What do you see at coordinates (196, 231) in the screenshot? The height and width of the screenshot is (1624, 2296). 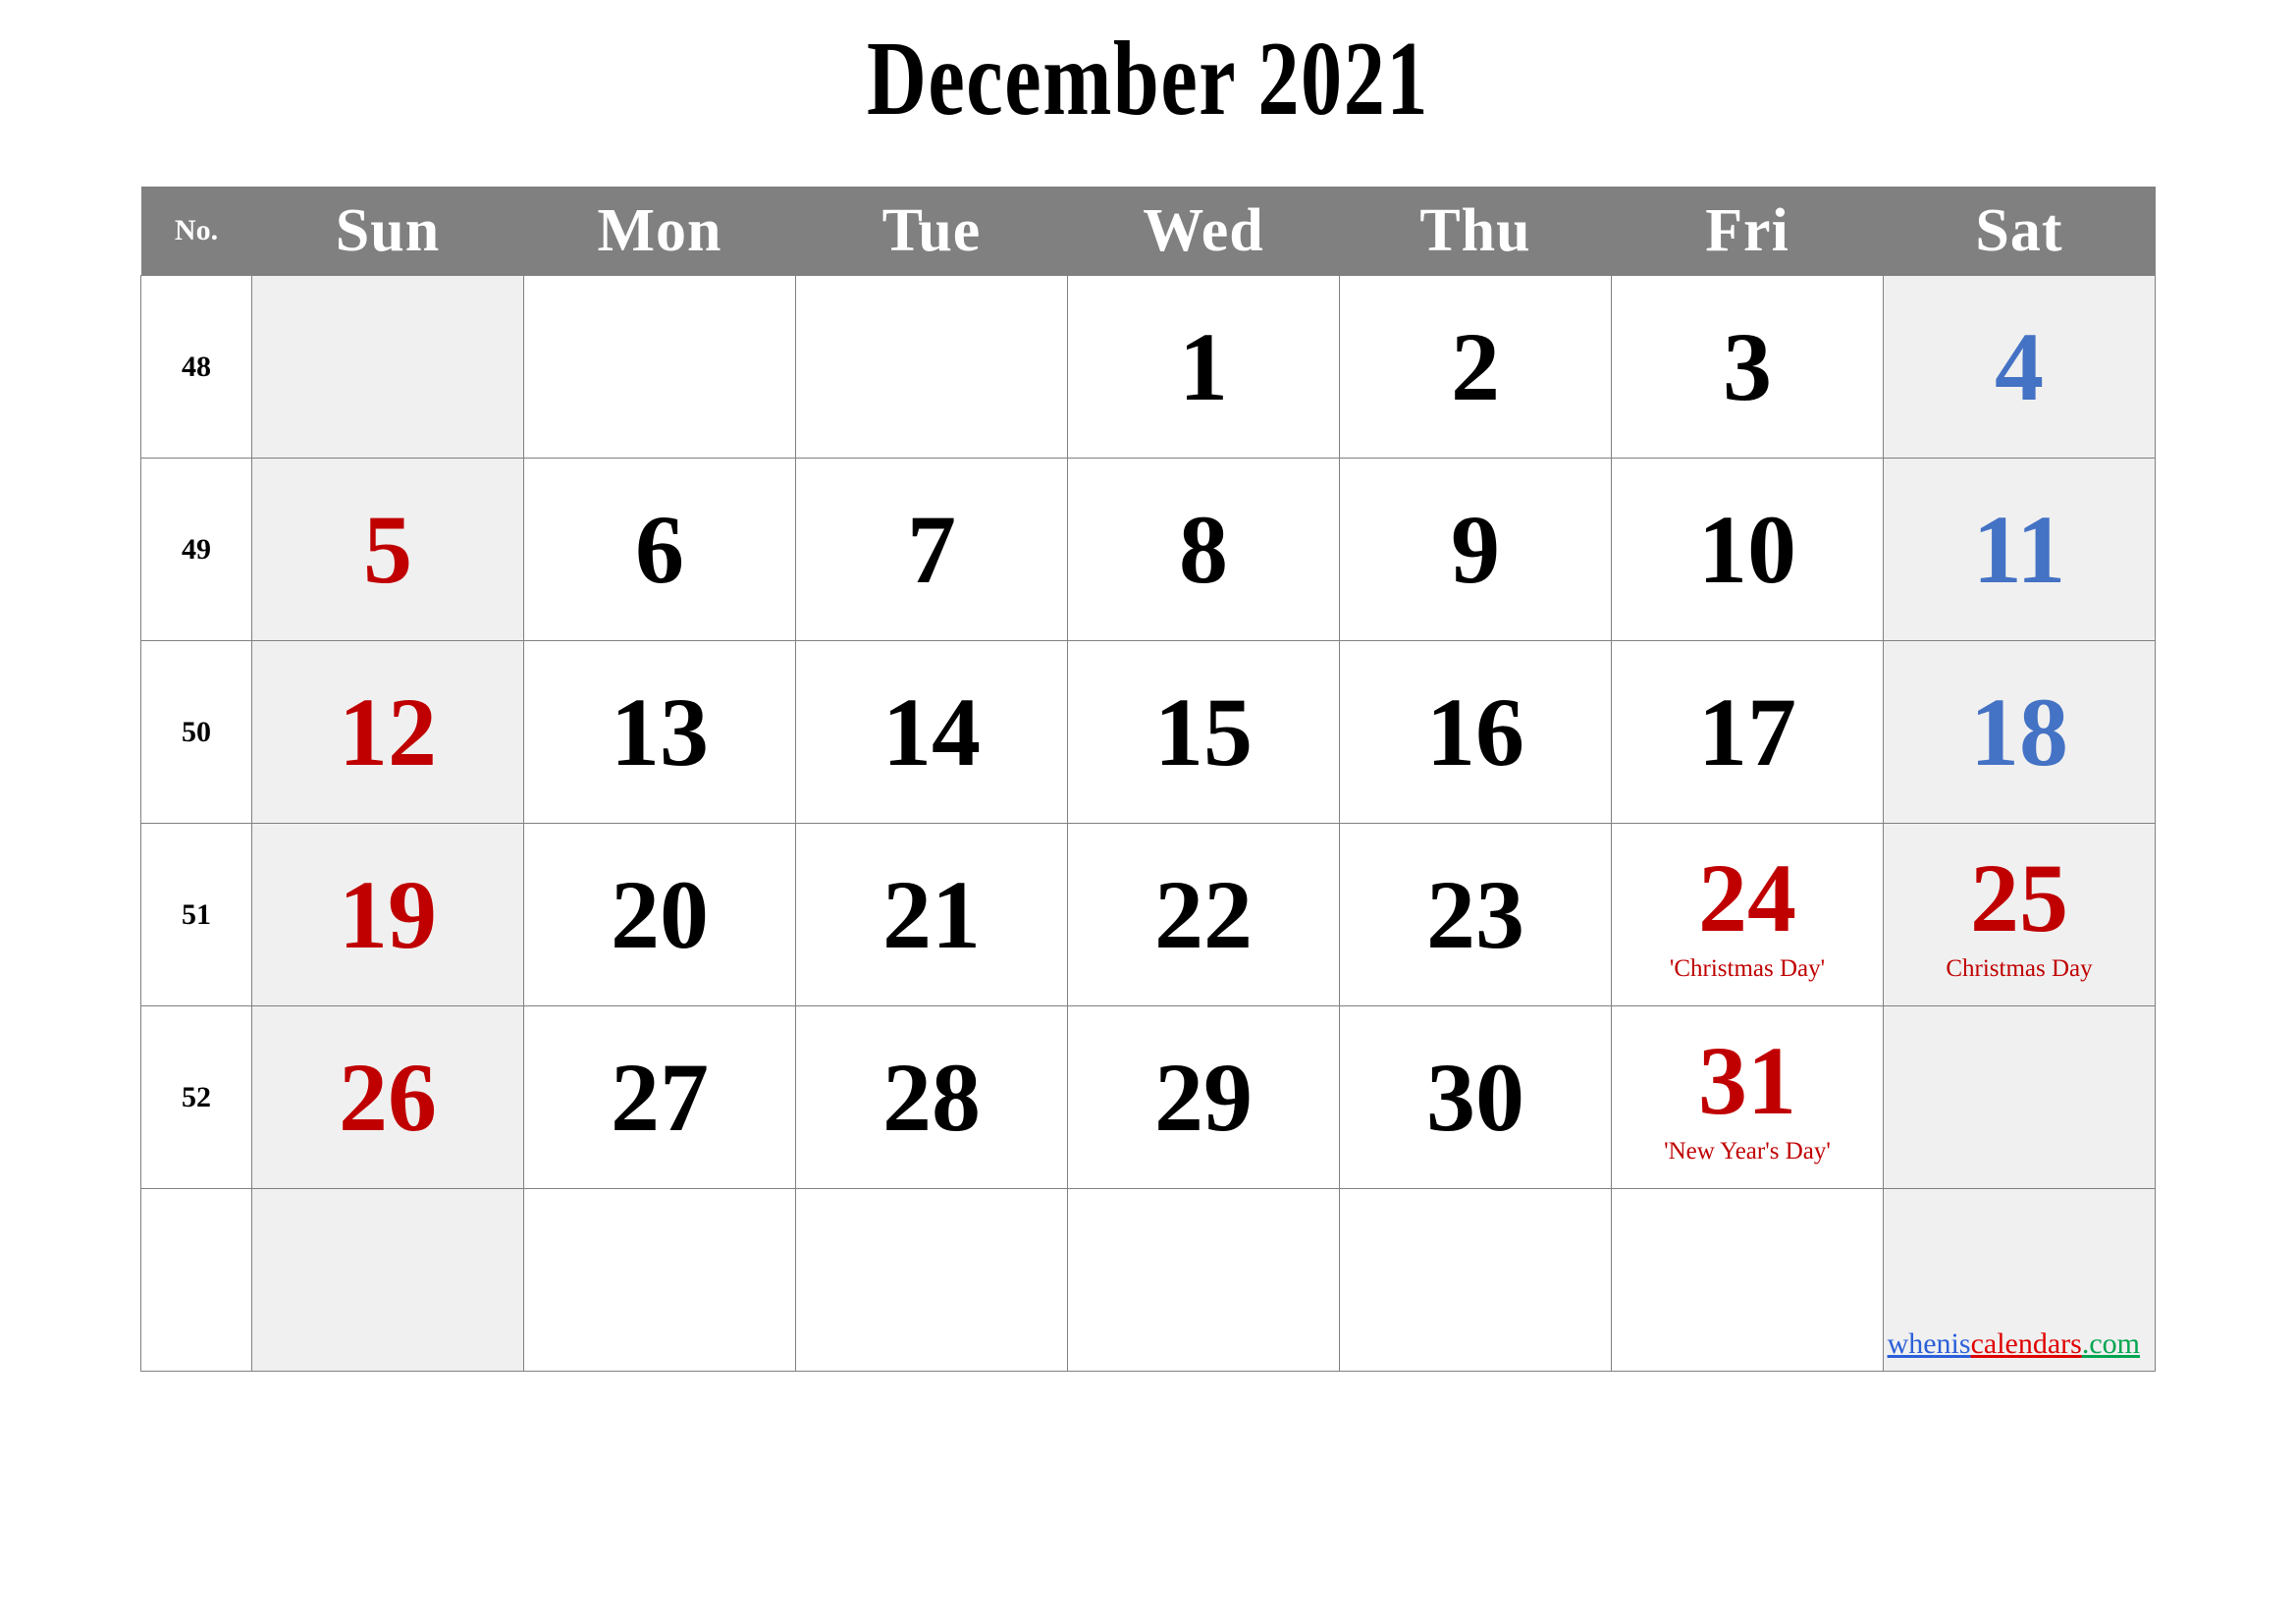 I see `week-number-header: No.` at bounding box center [196, 231].